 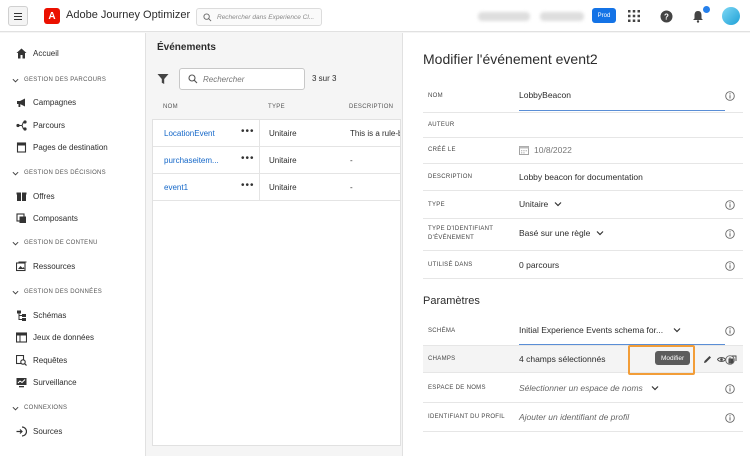 What do you see at coordinates (706, 9) in the screenshot?
I see `notification-dot` at bounding box center [706, 9].